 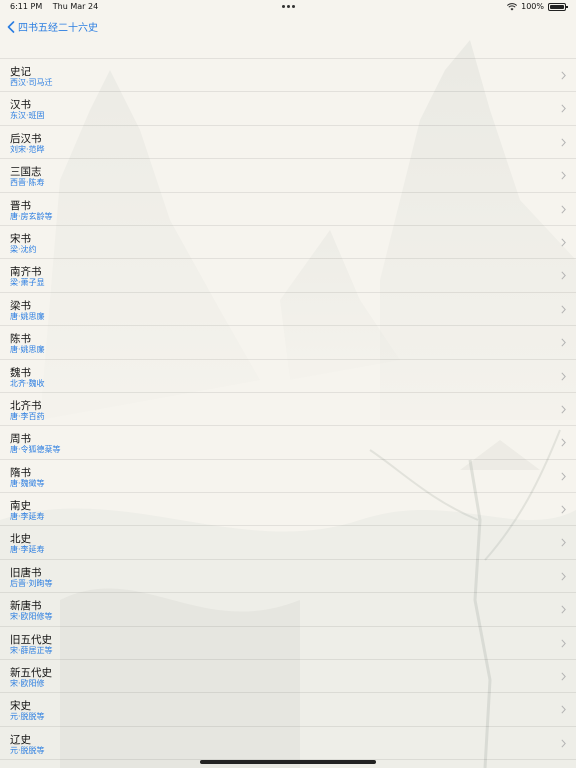 What do you see at coordinates (288, 343) in the screenshot?
I see `list-item: 陈书 唐·姚思廉` at bounding box center [288, 343].